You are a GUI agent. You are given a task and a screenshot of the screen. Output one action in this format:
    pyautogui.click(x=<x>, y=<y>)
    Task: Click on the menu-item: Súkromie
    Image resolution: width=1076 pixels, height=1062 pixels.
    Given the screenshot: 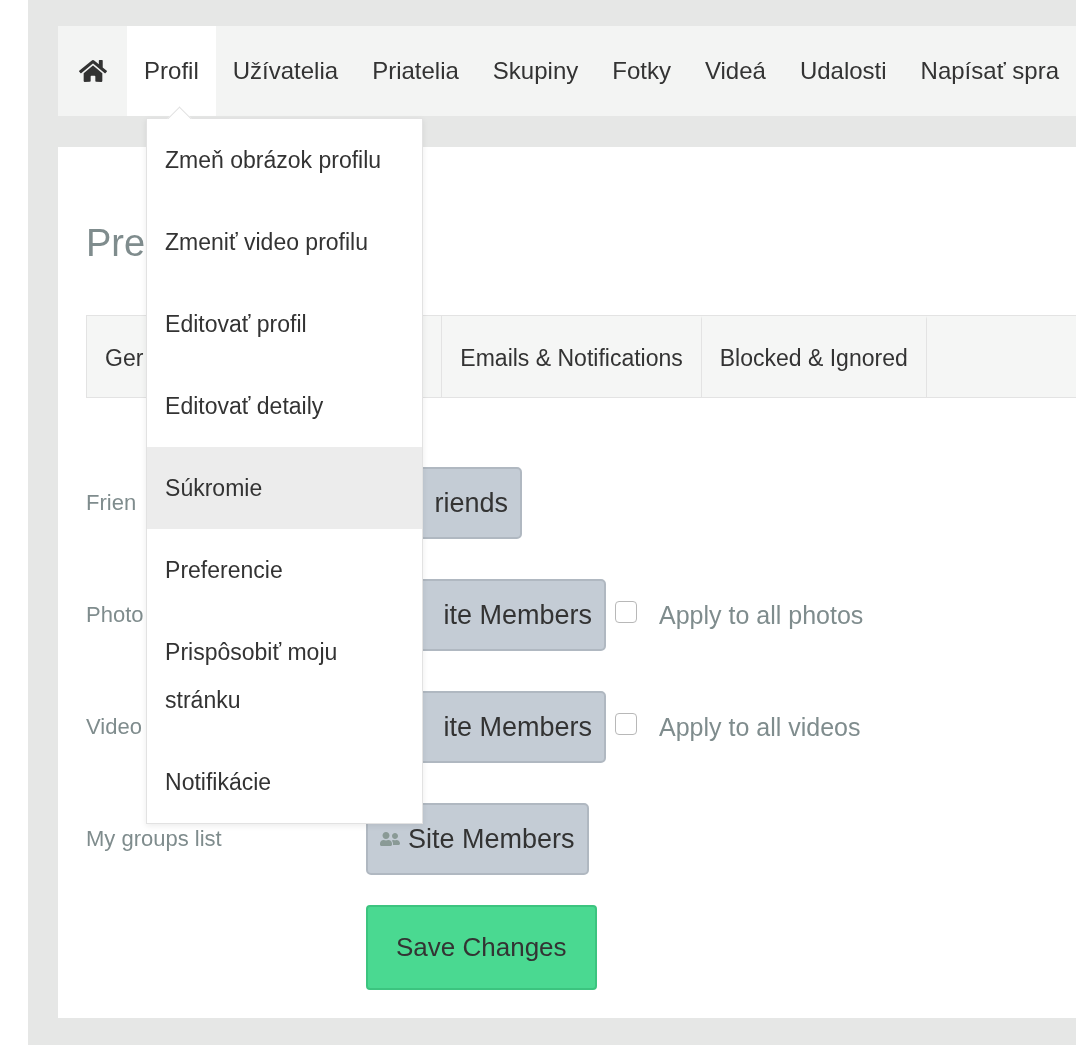 What is the action you would take?
    pyautogui.click(x=285, y=488)
    